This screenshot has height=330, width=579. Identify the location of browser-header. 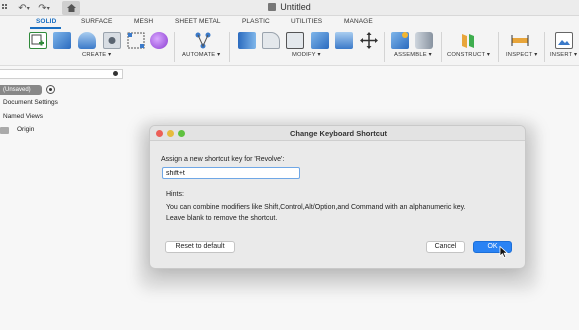
(61, 74).